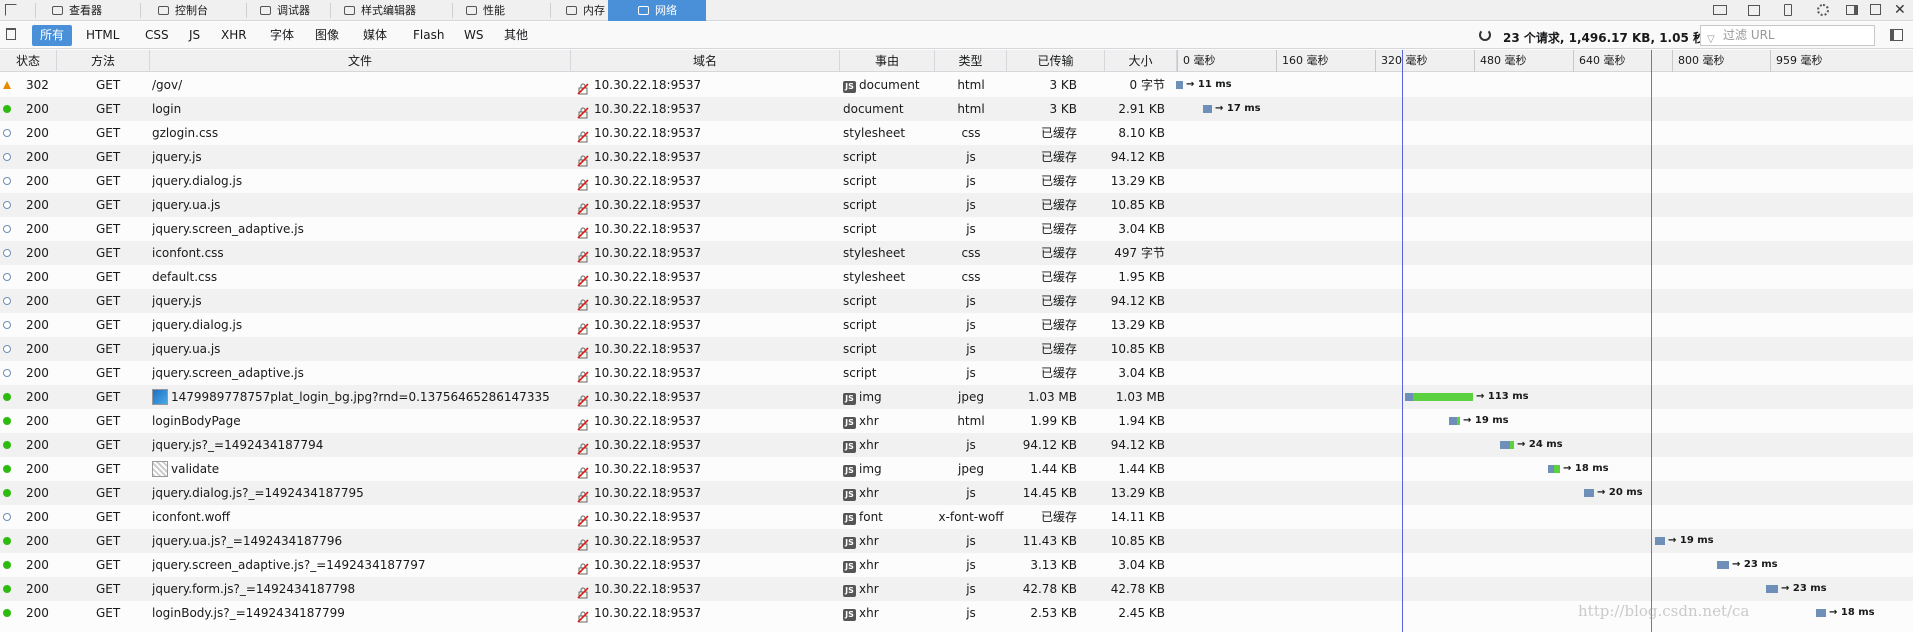 The image size is (1913, 632). Describe the element at coordinates (1453, 421) in the screenshot. I see `waterfall-wait-bar` at that location.